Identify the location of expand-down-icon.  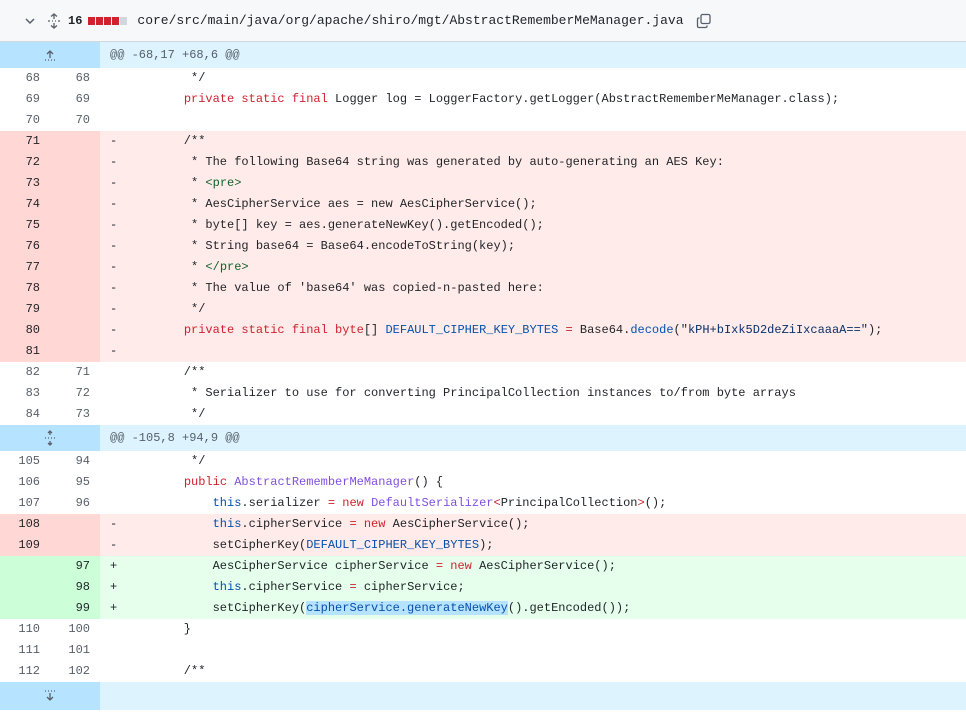
(50, 696).